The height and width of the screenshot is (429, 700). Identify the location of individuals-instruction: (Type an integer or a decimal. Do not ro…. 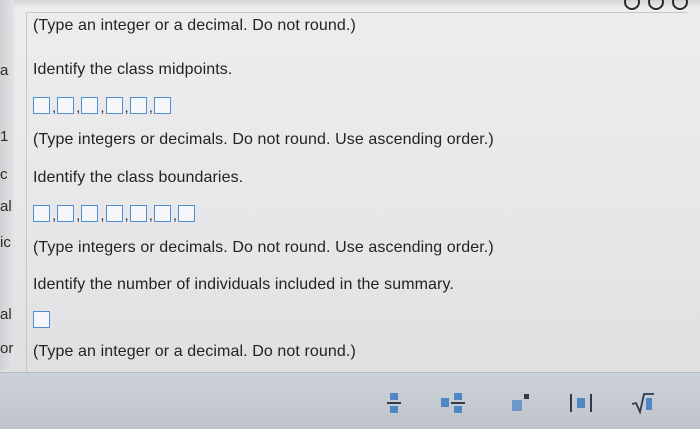
(194, 351).